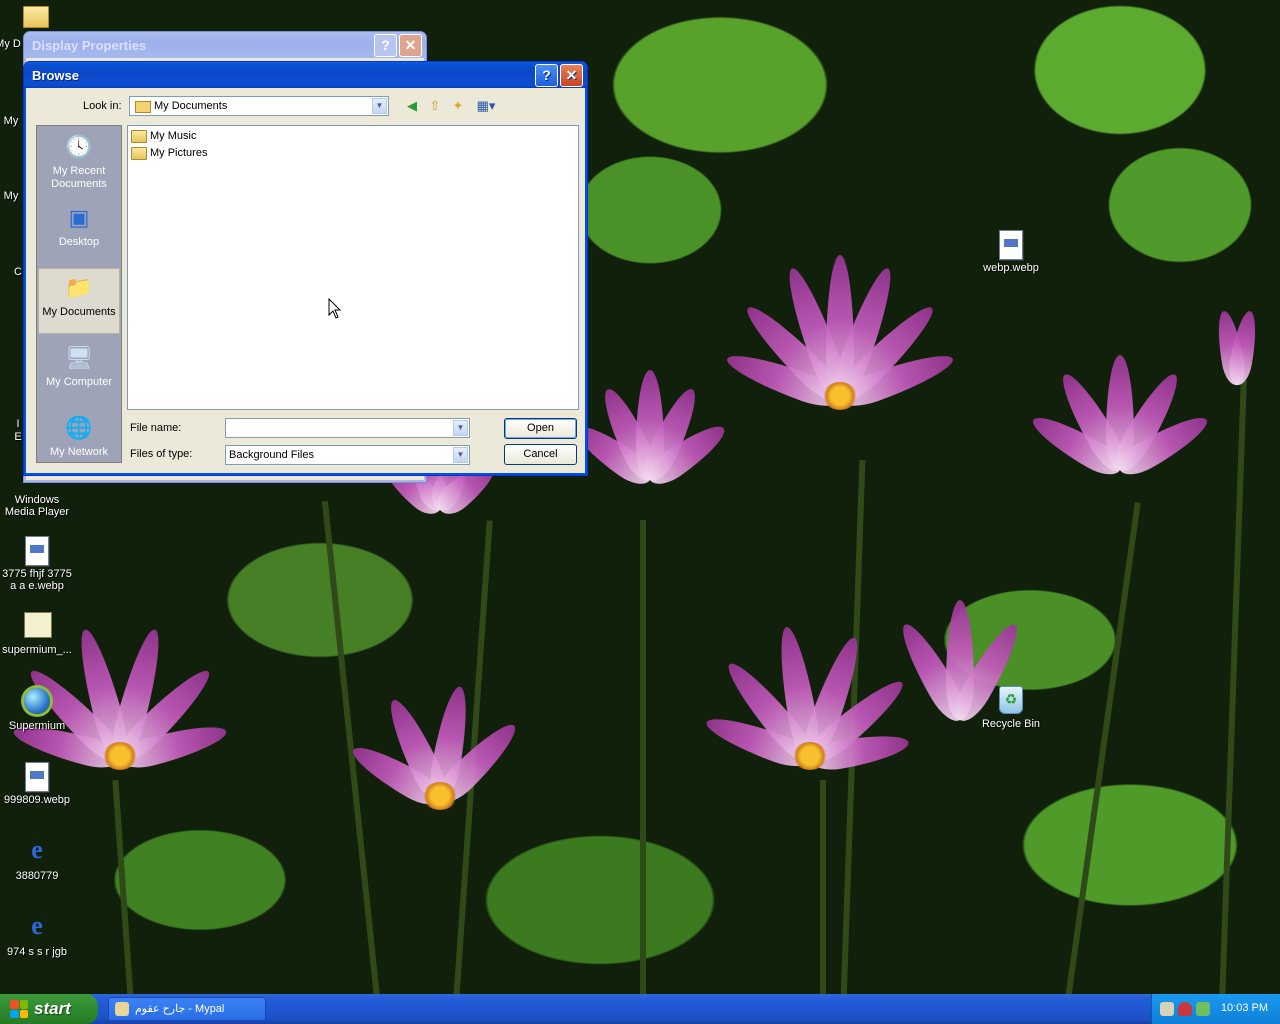 This screenshot has height=1024, width=1280. Describe the element at coordinates (1011, 724) in the screenshot. I see `desktop-icon-label: Recycle Bin` at that location.